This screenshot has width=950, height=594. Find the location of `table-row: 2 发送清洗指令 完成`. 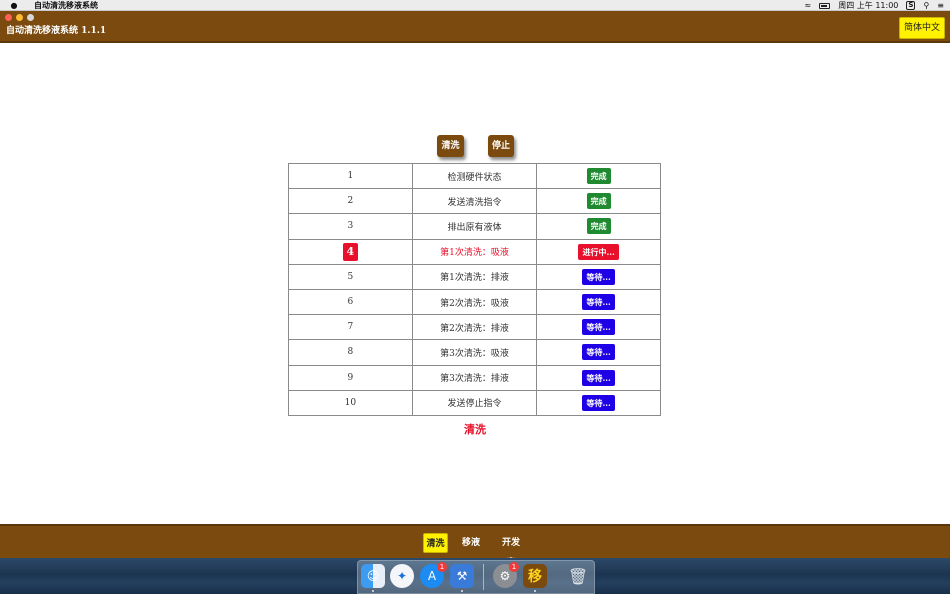

table-row: 2 发送清洗指令 完成 is located at coordinates (474, 201).